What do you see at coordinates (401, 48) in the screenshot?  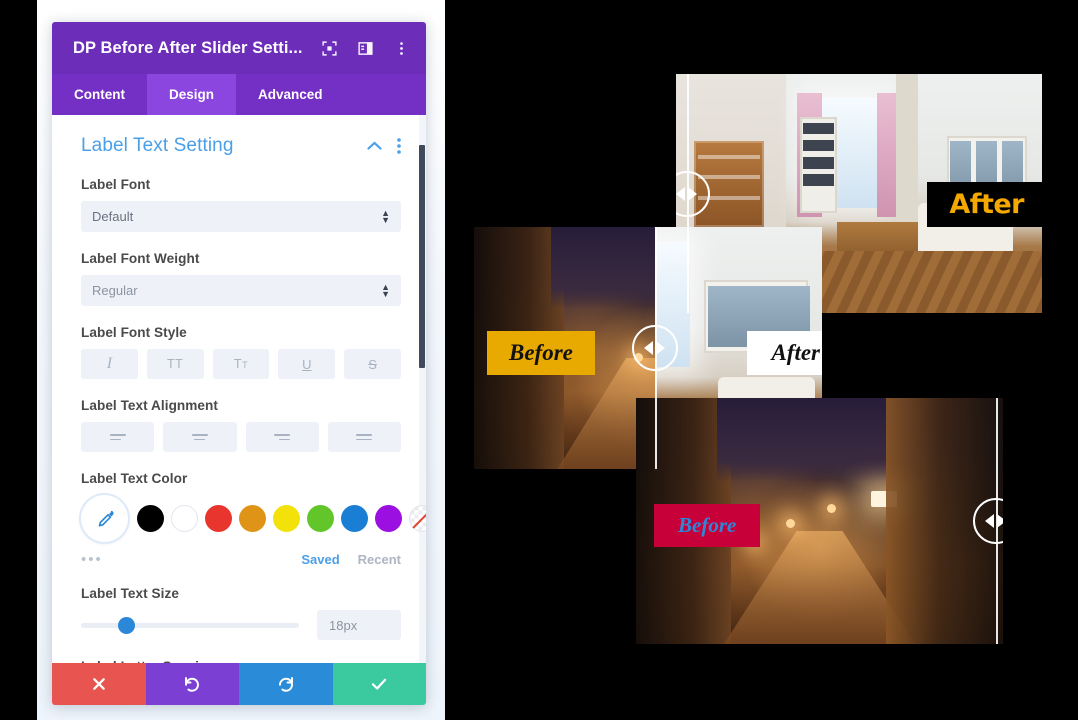 I see `overflow-menu-icon` at bounding box center [401, 48].